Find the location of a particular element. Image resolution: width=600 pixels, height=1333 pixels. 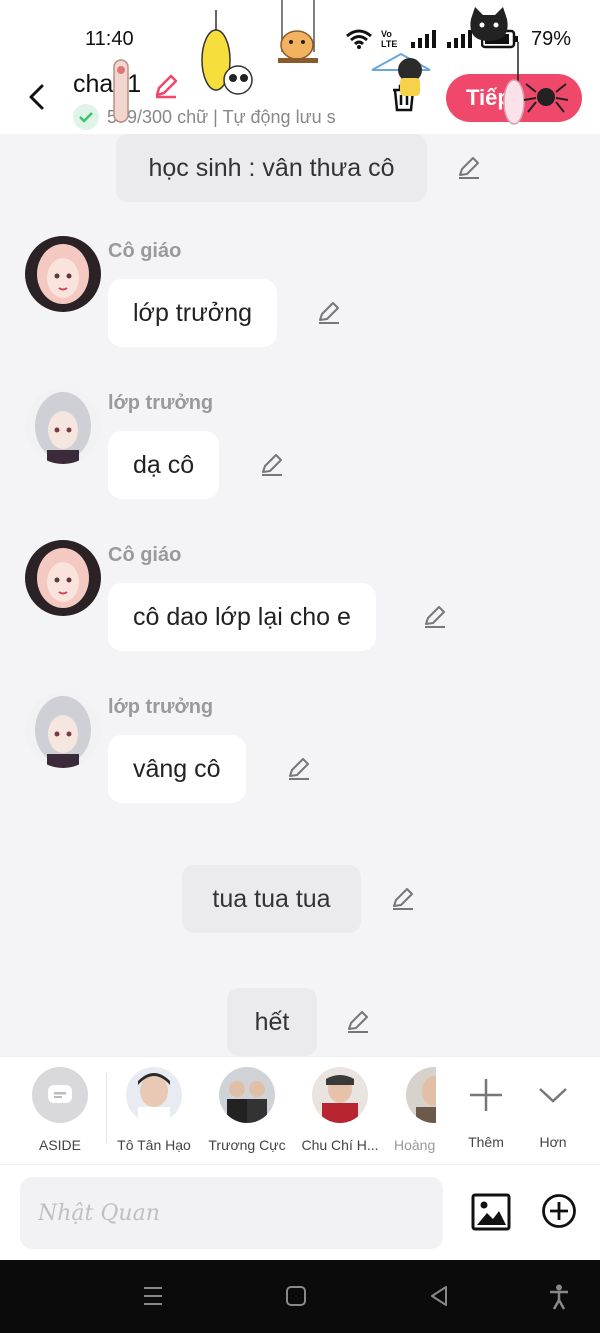

home-icon is located at coordinates (296, 1296).